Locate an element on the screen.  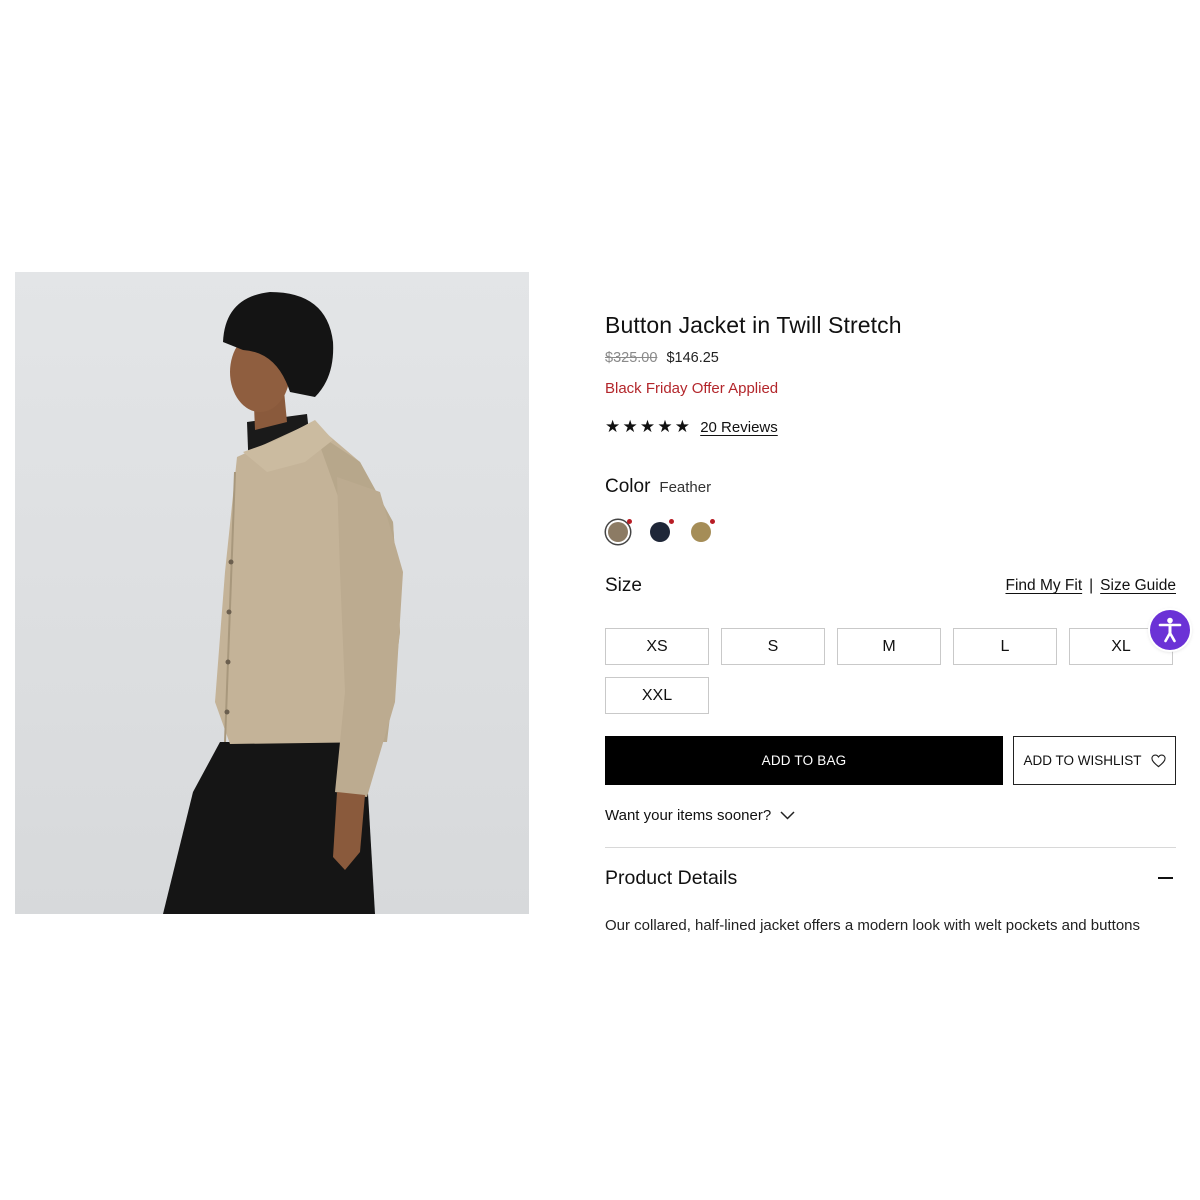
add-to-wishlist-button: ADD TO WISHLIST is located at coordinates (1094, 760).